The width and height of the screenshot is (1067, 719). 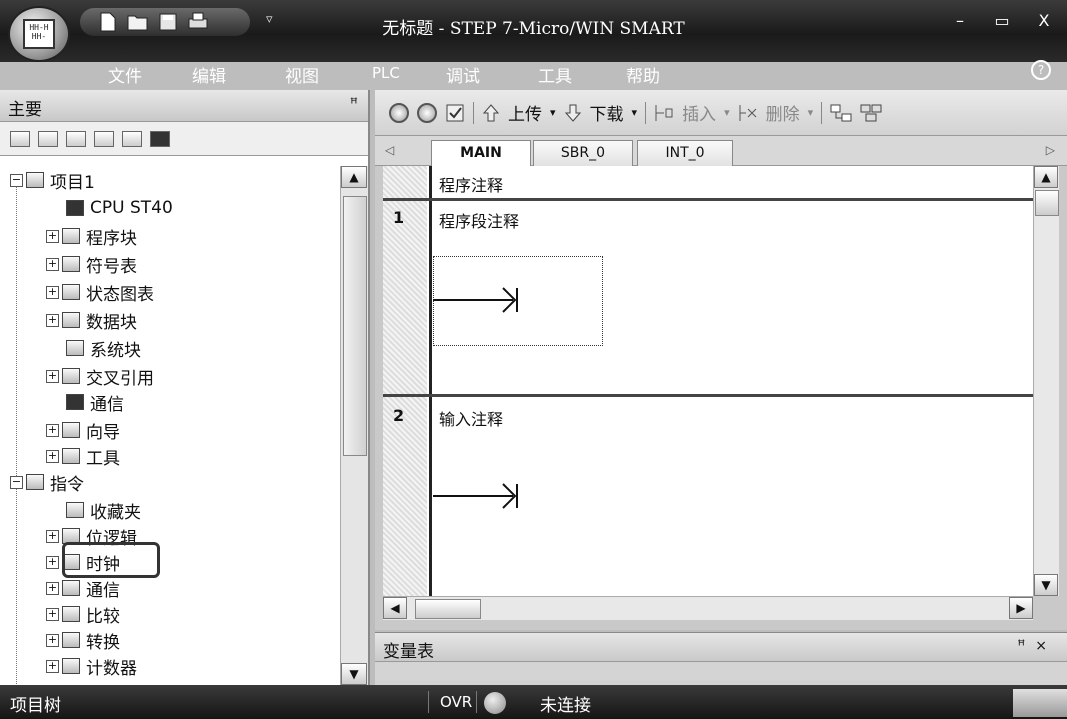 What do you see at coordinates (209, 74) in the screenshot?
I see `menu-edit: 编辑` at bounding box center [209, 74].